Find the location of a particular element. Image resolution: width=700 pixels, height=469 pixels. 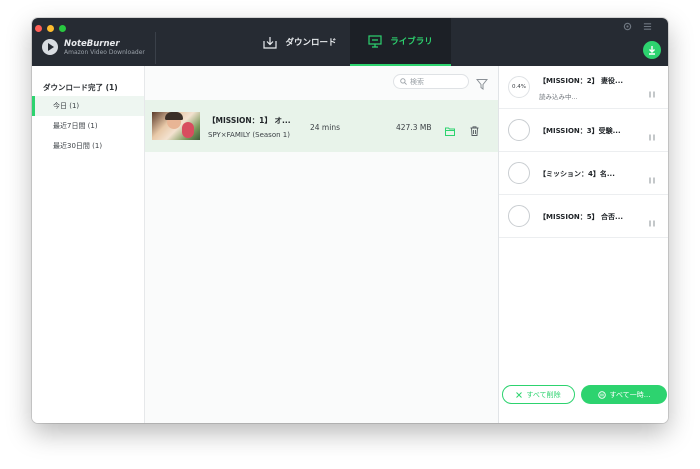

pause-circle-icon is located at coordinates (601, 394).